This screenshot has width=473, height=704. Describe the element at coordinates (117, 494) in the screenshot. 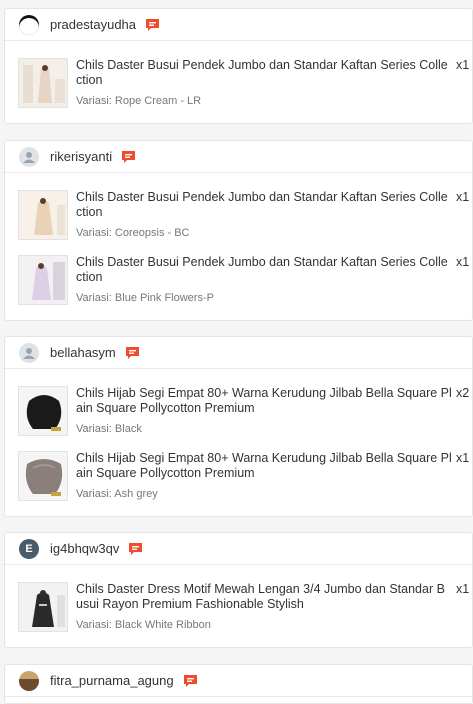

I see `product-variant: Variasi: Ash grey` at that location.